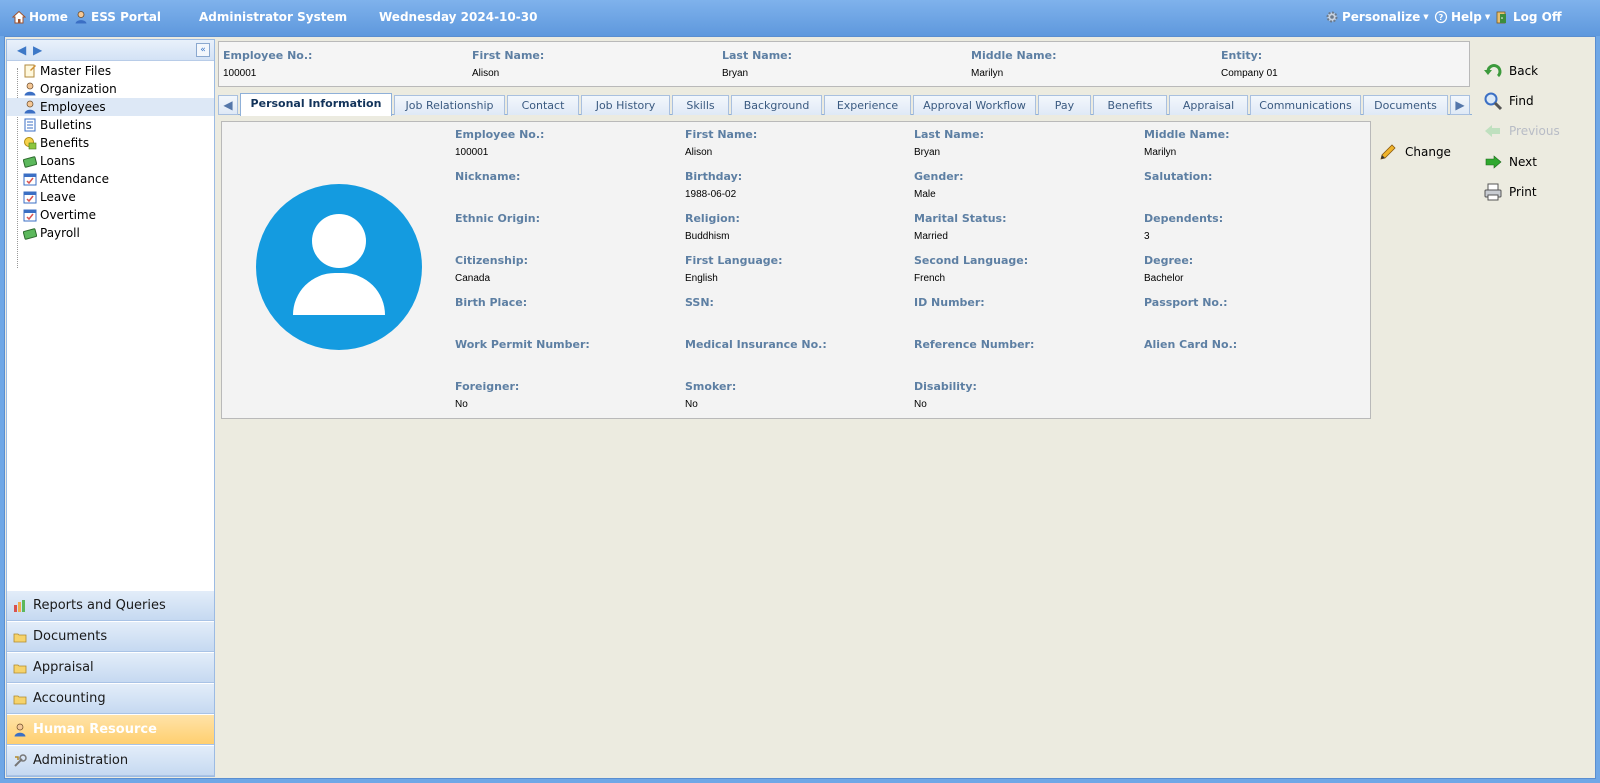 This screenshot has height=783, width=1600. Describe the element at coordinates (110, 143) in the screenshot. I see `tree-item-benefits: Benefits` at that location.